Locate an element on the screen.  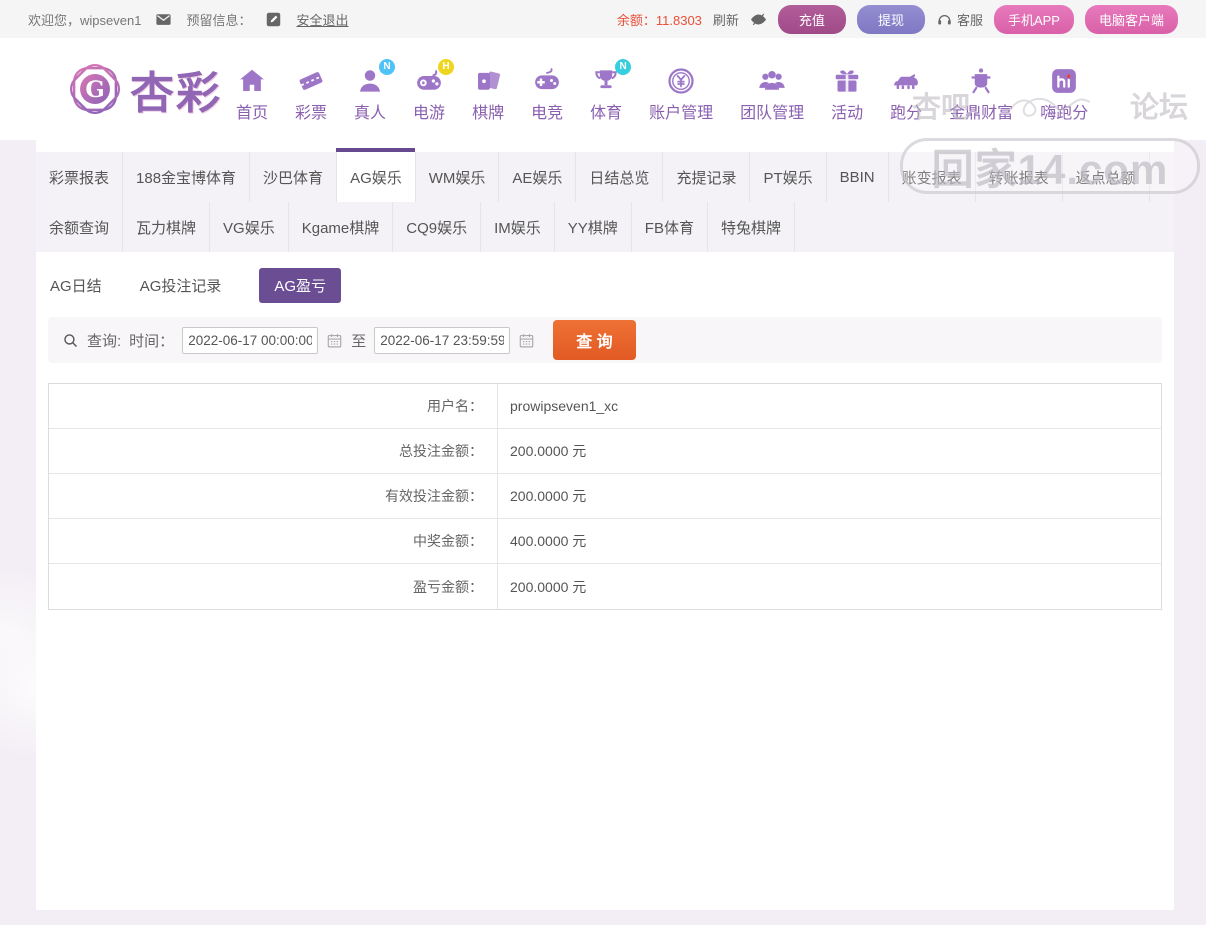
nav-item-home: 首页 is located at coordinates (252, 94).